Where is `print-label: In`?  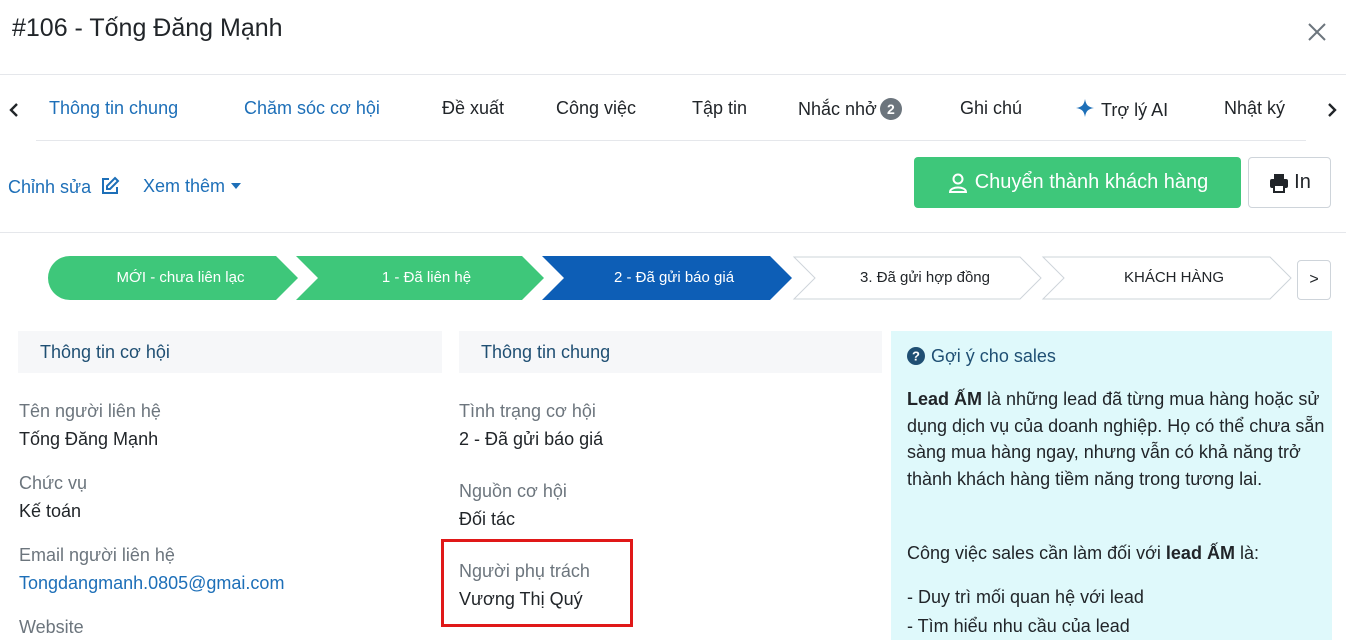 print-label: In is located at coordinates (1302, 182).